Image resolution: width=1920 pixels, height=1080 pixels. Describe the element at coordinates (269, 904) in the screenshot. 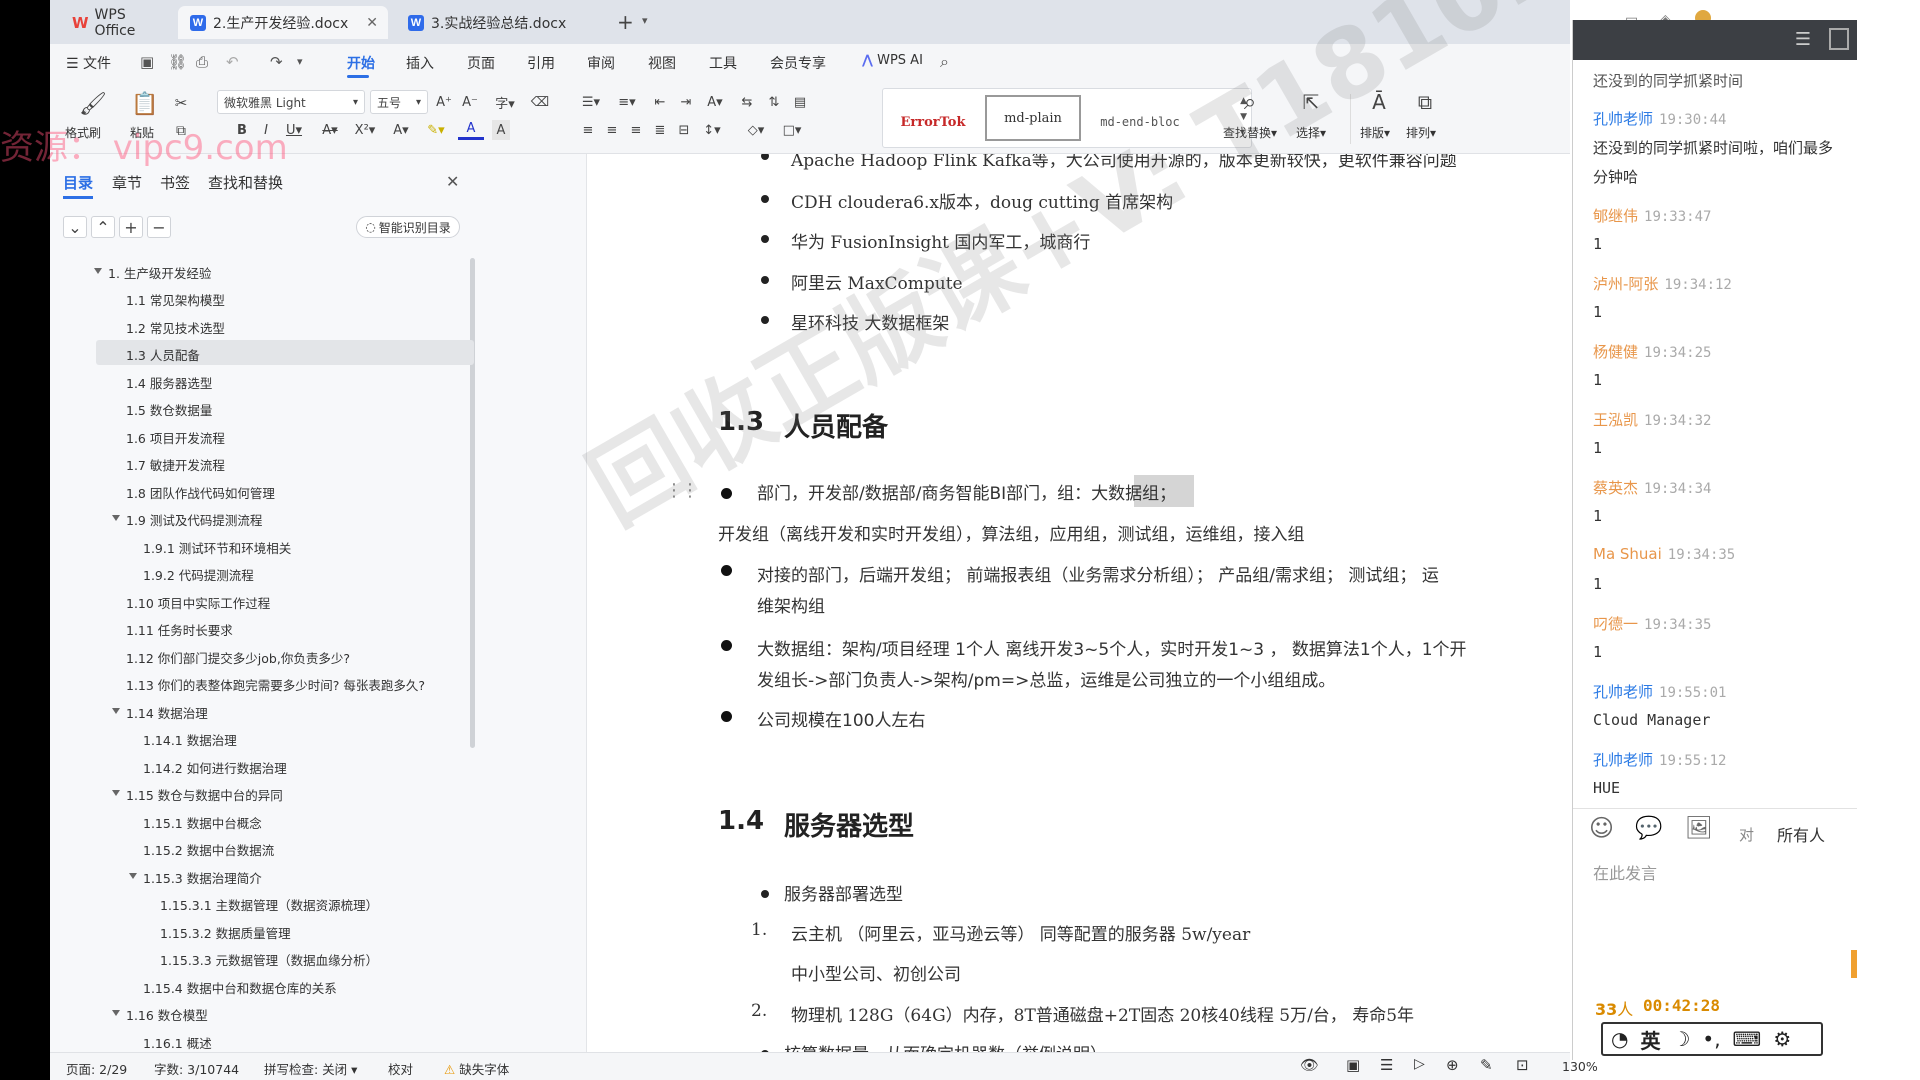

I see `toc-item: 1.15.3.1 主数据管理（数据资源梳理）` at that location.